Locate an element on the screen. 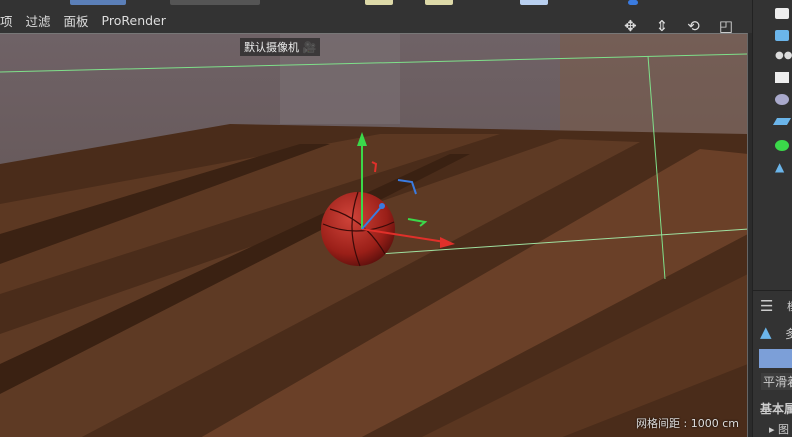 The width and height of the screenshot is (792, 437). toolbar is located at coordinates (376, 3).